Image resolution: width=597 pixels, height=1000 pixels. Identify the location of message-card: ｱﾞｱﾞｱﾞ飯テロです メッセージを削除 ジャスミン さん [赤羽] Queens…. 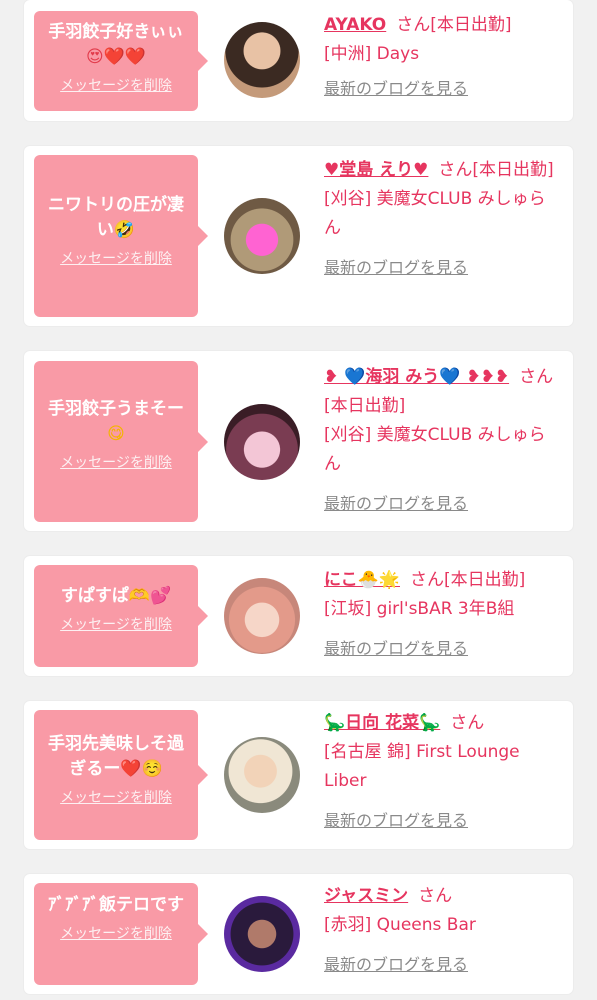
(298, 934).